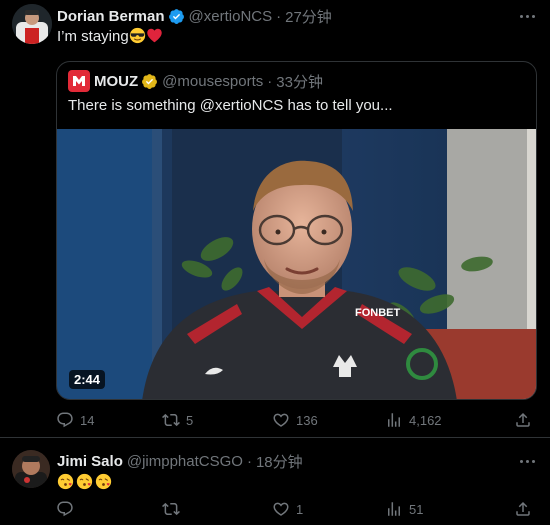  I want to click on views-count: 4,162, so click(425, 420).